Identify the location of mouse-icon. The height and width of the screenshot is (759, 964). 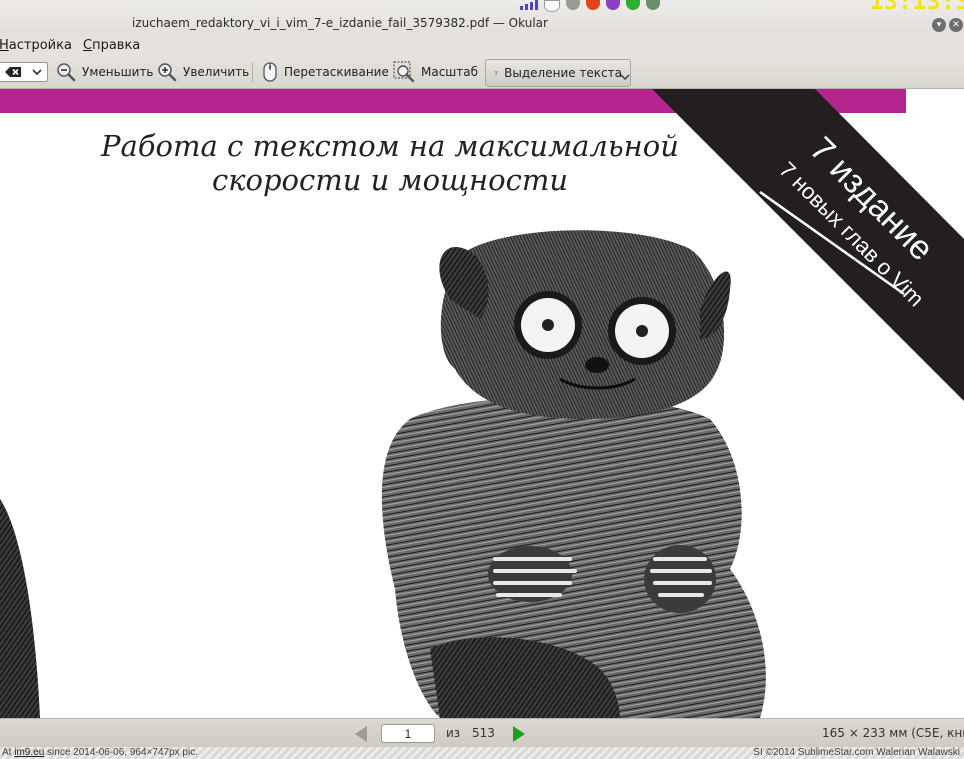
(270, 72).